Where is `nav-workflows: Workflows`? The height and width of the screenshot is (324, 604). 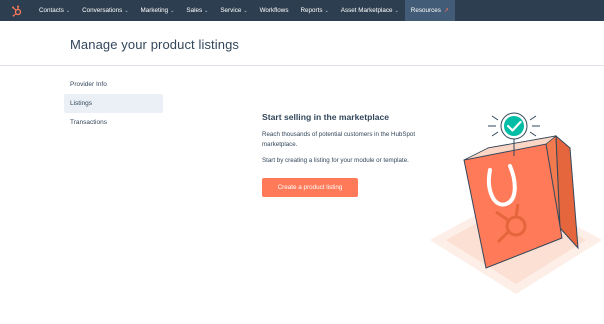
nav-workflows: Workflows is located at coordinates (274, 10).